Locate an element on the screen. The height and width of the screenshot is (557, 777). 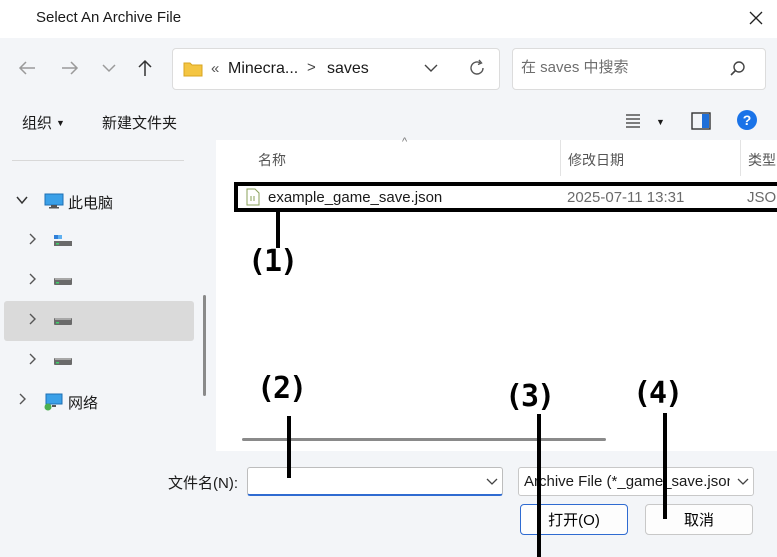
search-input is located at coordinates (621, 67).